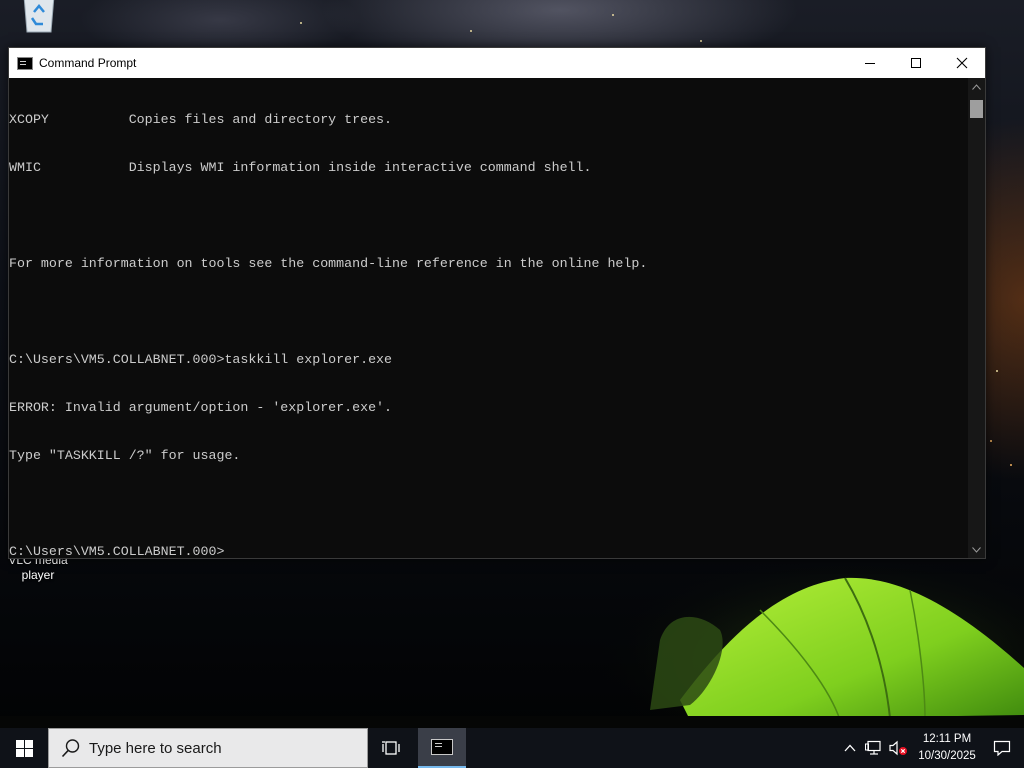 This screenshot has width=1024, height=768. I want to click on maximize-button, so click(916, 63).